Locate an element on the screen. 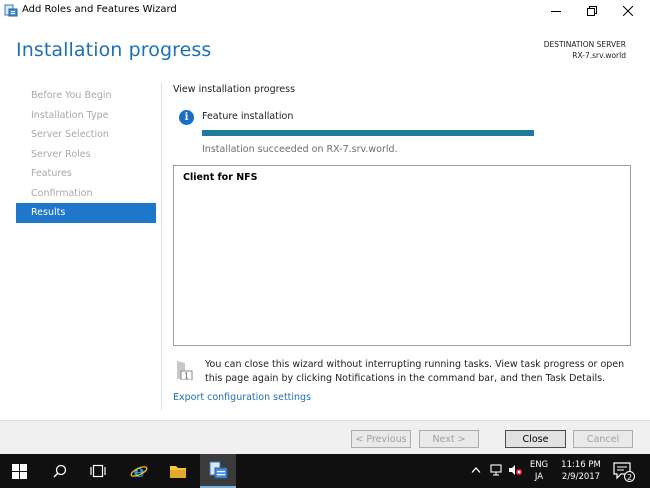 This screenshot has height=488, width=650. network-icon is located at coordinates (496, 470).